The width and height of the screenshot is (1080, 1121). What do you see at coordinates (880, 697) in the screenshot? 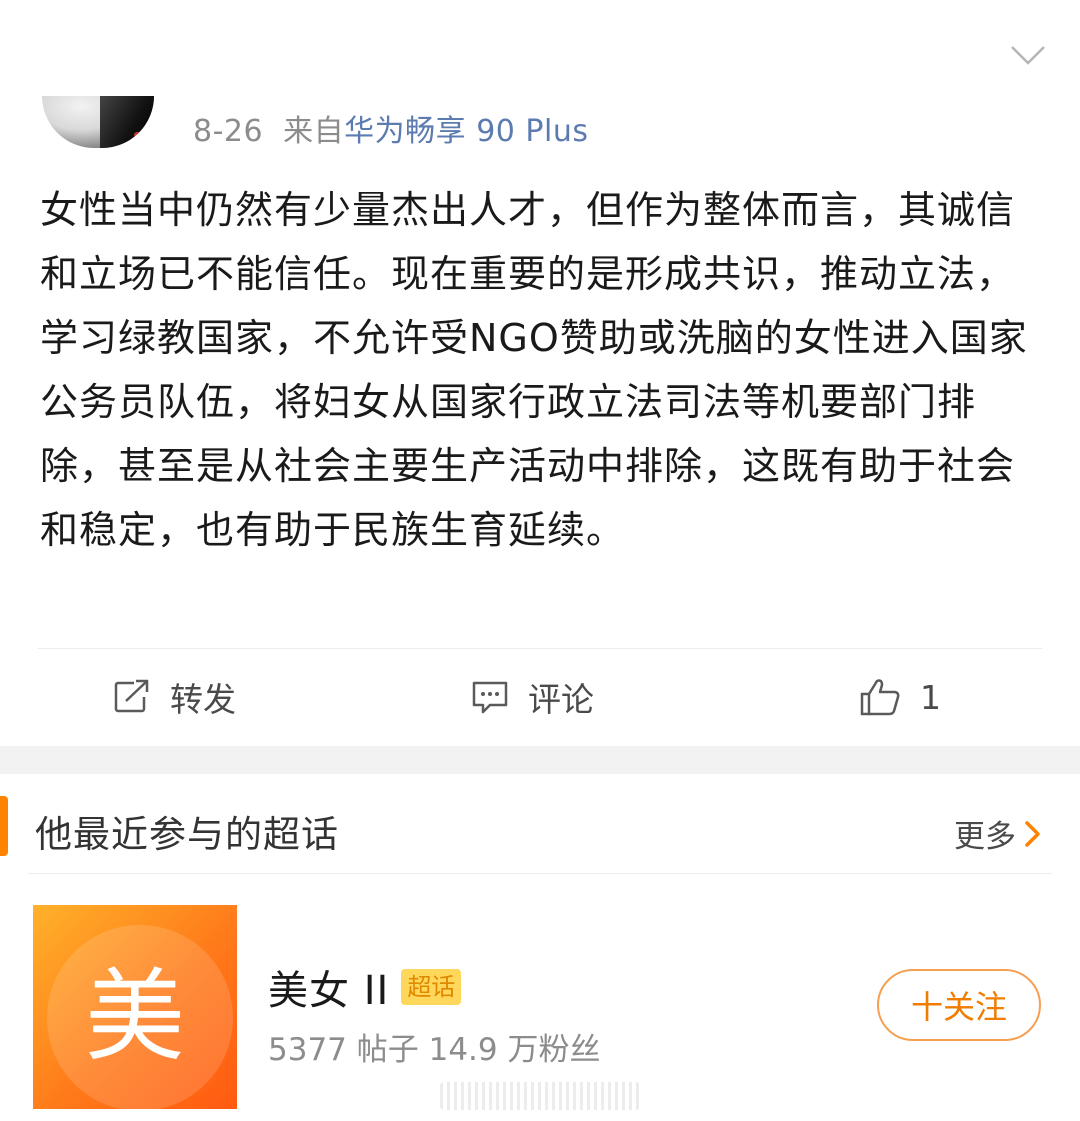
I see `like-icon` at bounding box center [880, 697].